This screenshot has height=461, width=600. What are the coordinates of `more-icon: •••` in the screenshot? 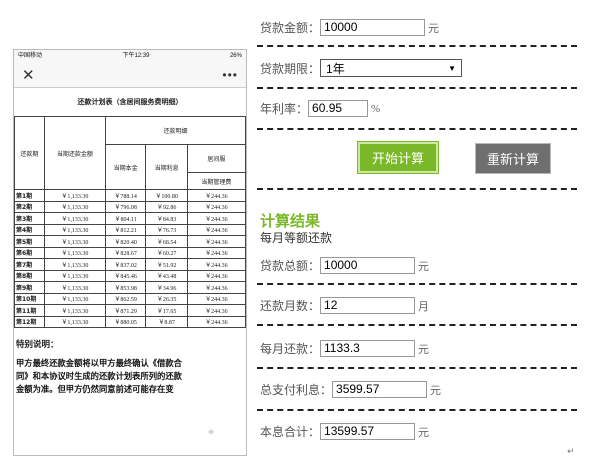 It's located at (230, 75).